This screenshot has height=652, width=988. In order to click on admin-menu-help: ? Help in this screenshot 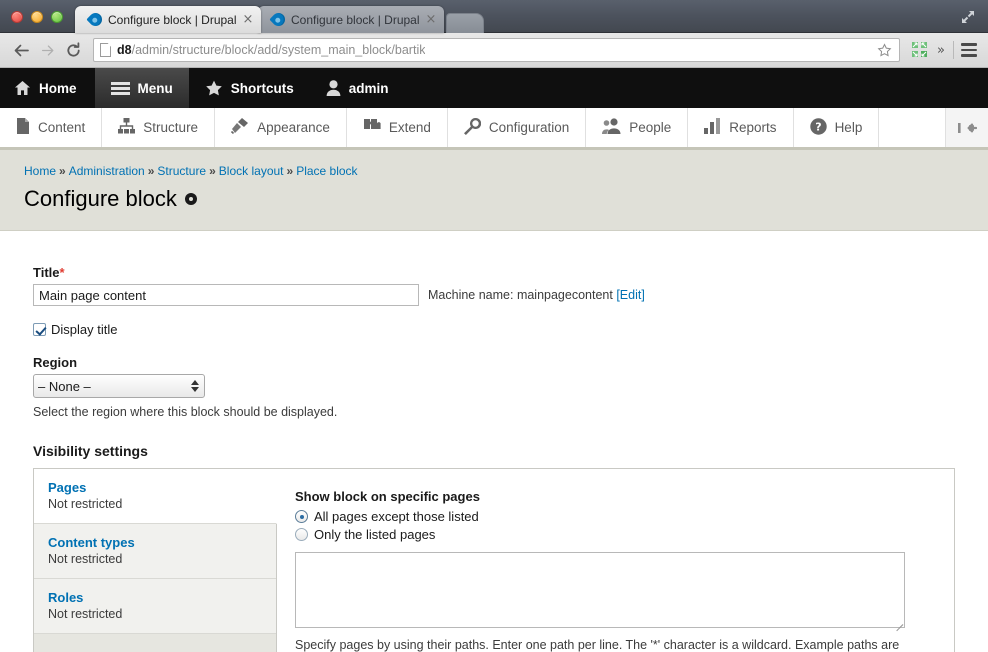, I will do `click(836, 127)`.